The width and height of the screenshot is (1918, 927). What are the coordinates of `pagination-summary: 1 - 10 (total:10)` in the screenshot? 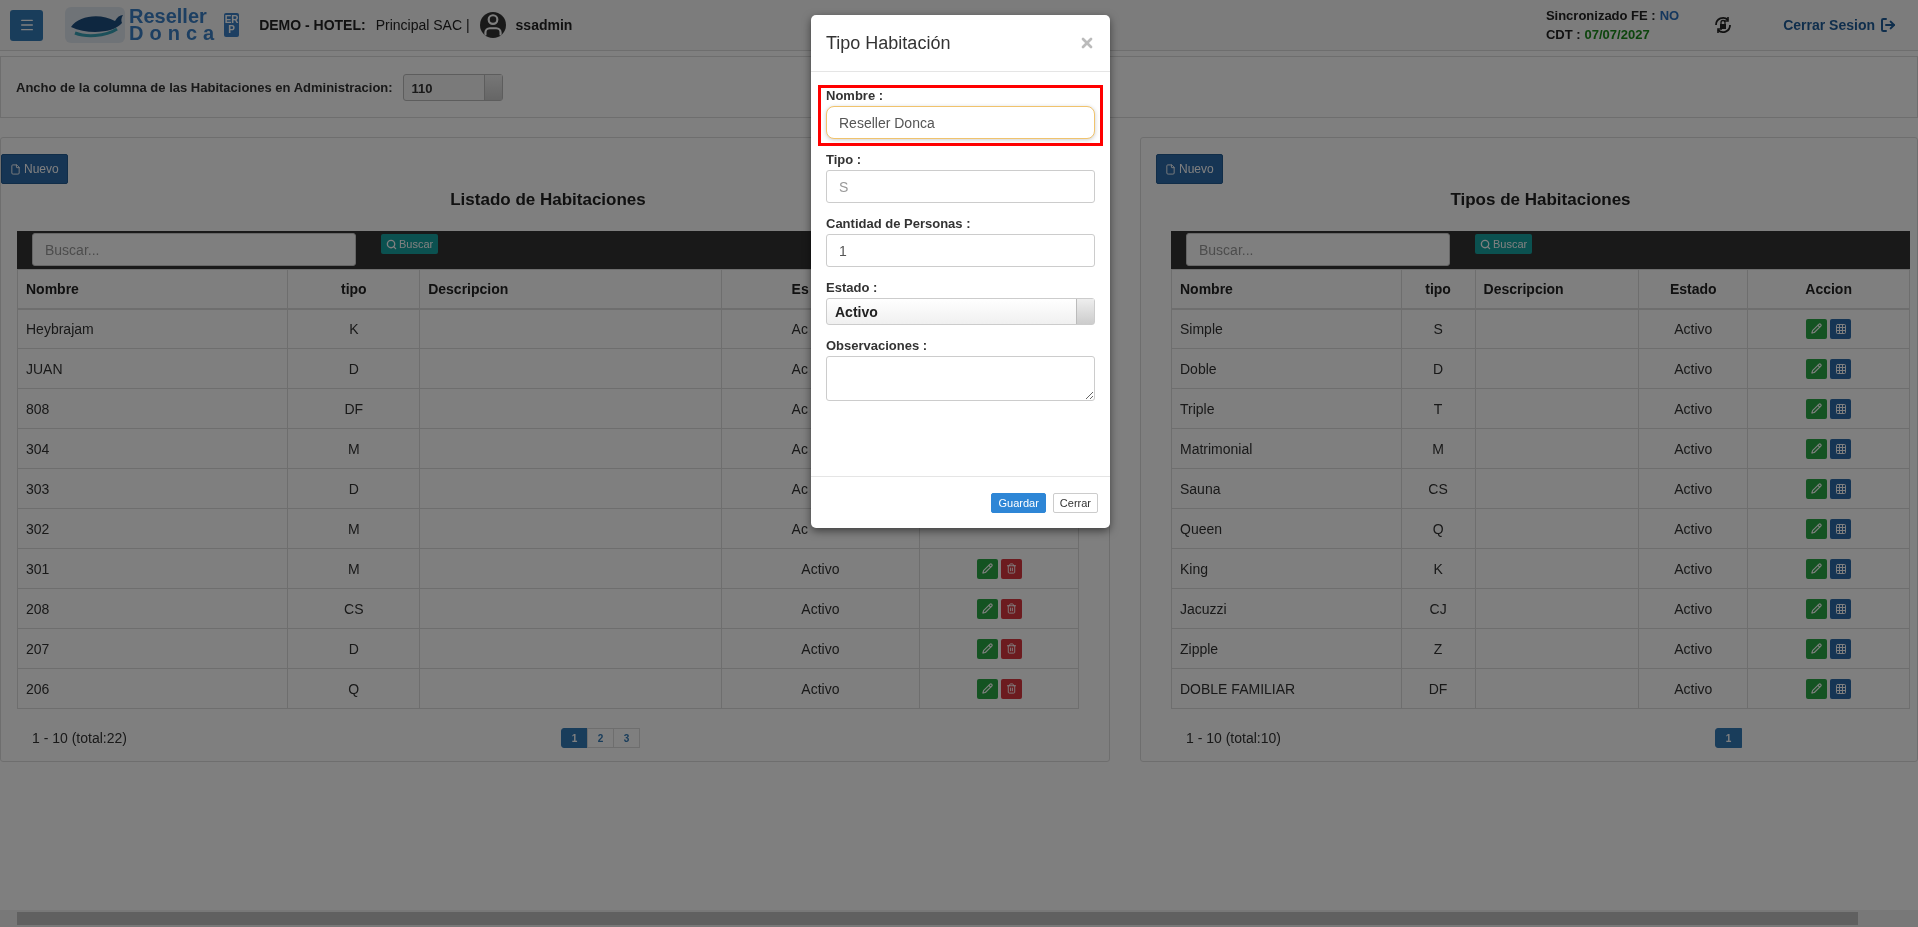 It's located at (1234, 738).